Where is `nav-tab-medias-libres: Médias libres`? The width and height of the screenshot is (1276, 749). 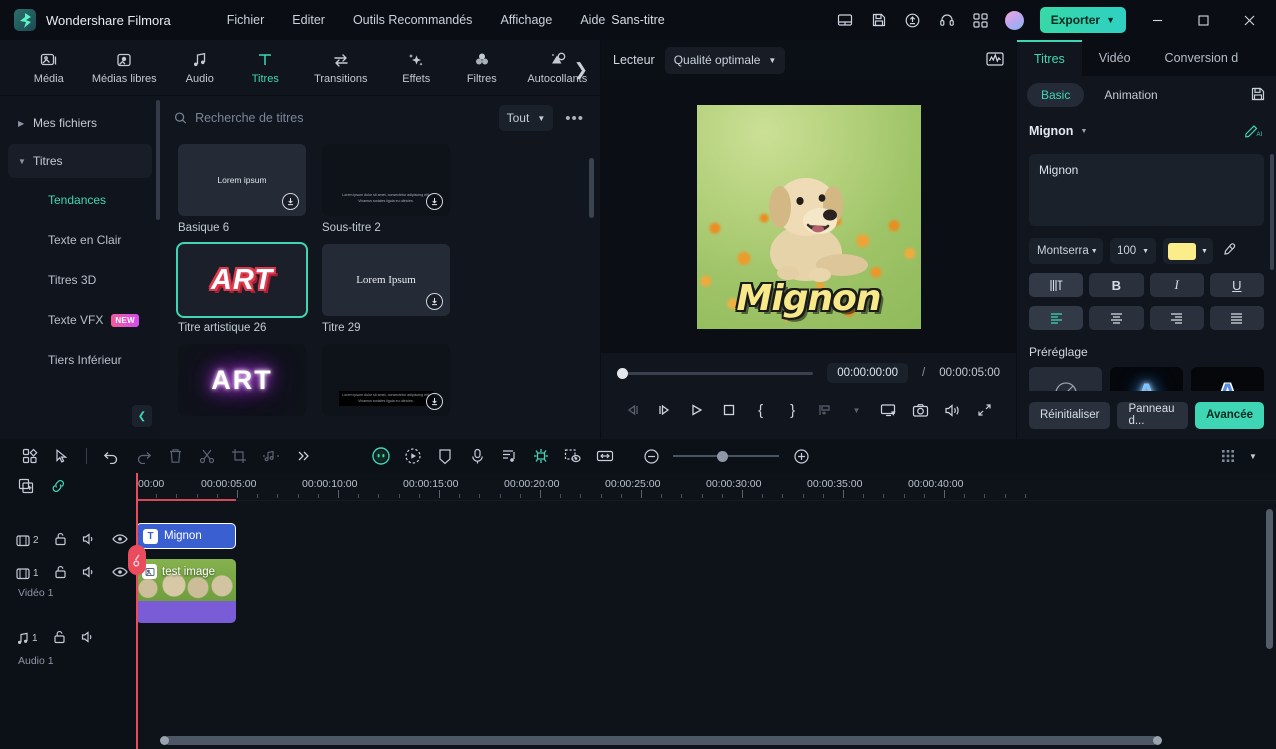
nav-tab-medias-libres: Médias libres is located at coordinates (124, 67).